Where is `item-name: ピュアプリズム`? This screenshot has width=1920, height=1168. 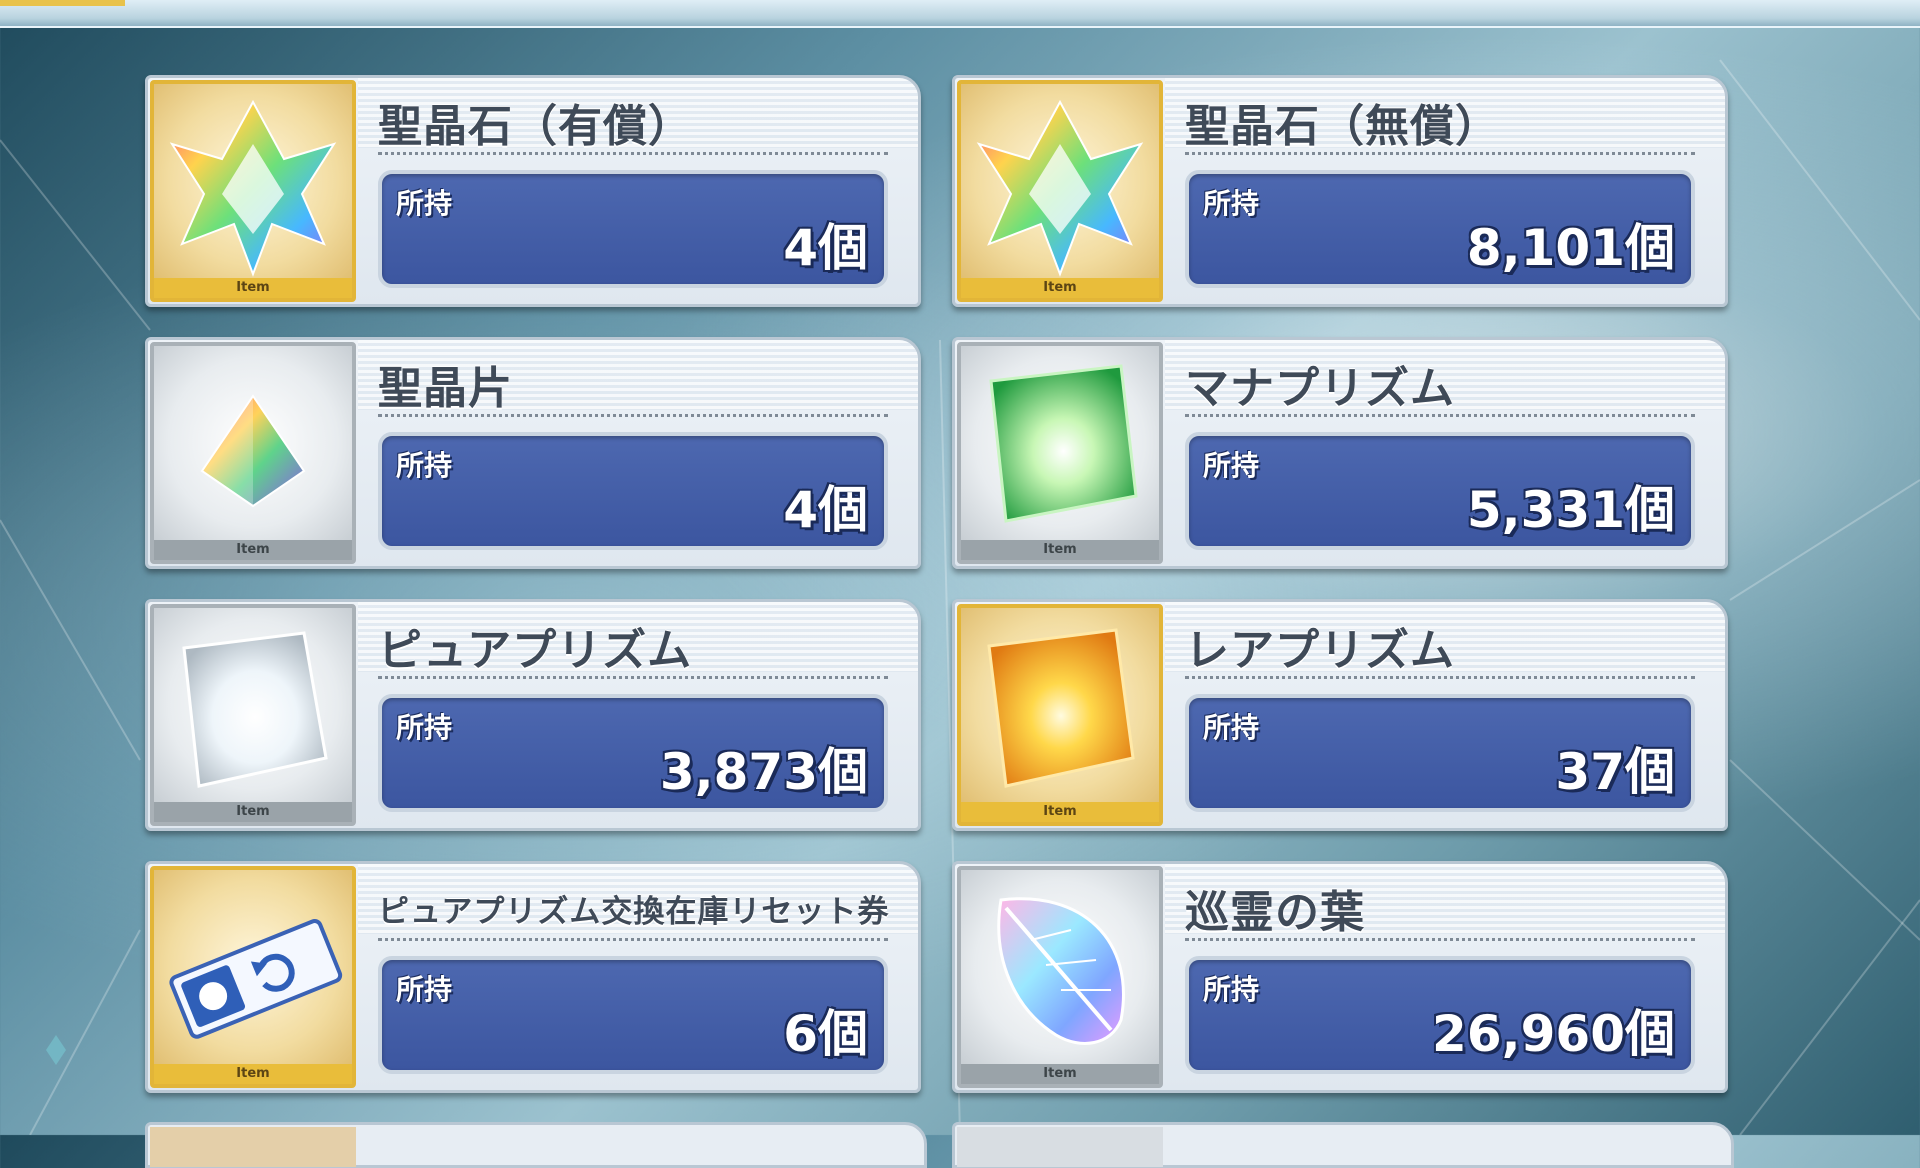 item-name: ピュアプリズム is located at coordinates (535, 650).